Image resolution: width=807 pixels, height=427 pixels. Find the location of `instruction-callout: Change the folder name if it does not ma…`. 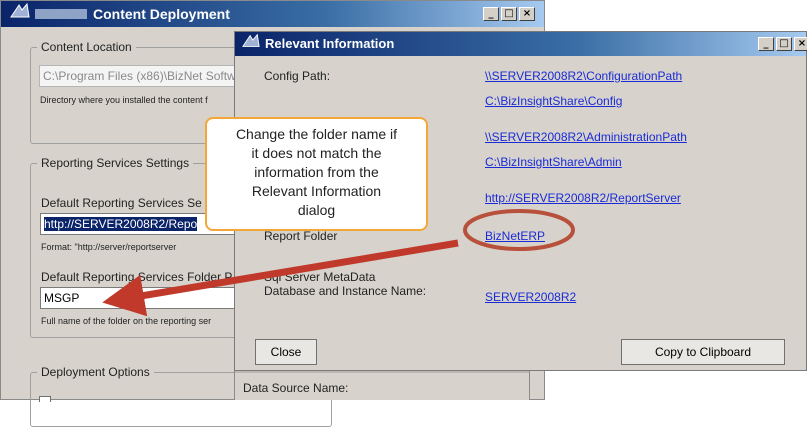

instruction-callout: Change the folder name if it does not ma… is located at coordinates (316, 174).